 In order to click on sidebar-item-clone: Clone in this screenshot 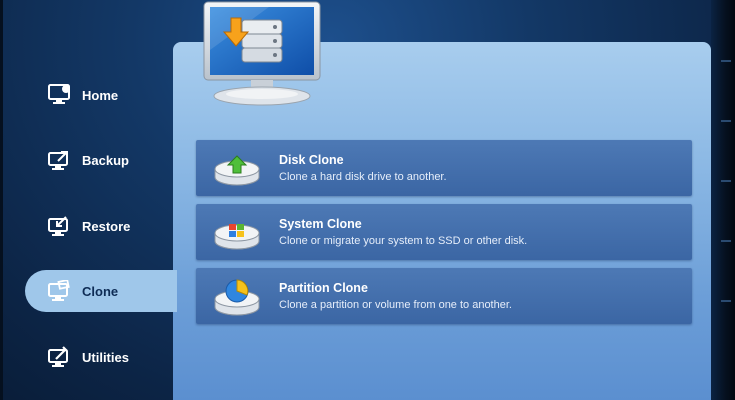, I will do `click(101, 291)`.